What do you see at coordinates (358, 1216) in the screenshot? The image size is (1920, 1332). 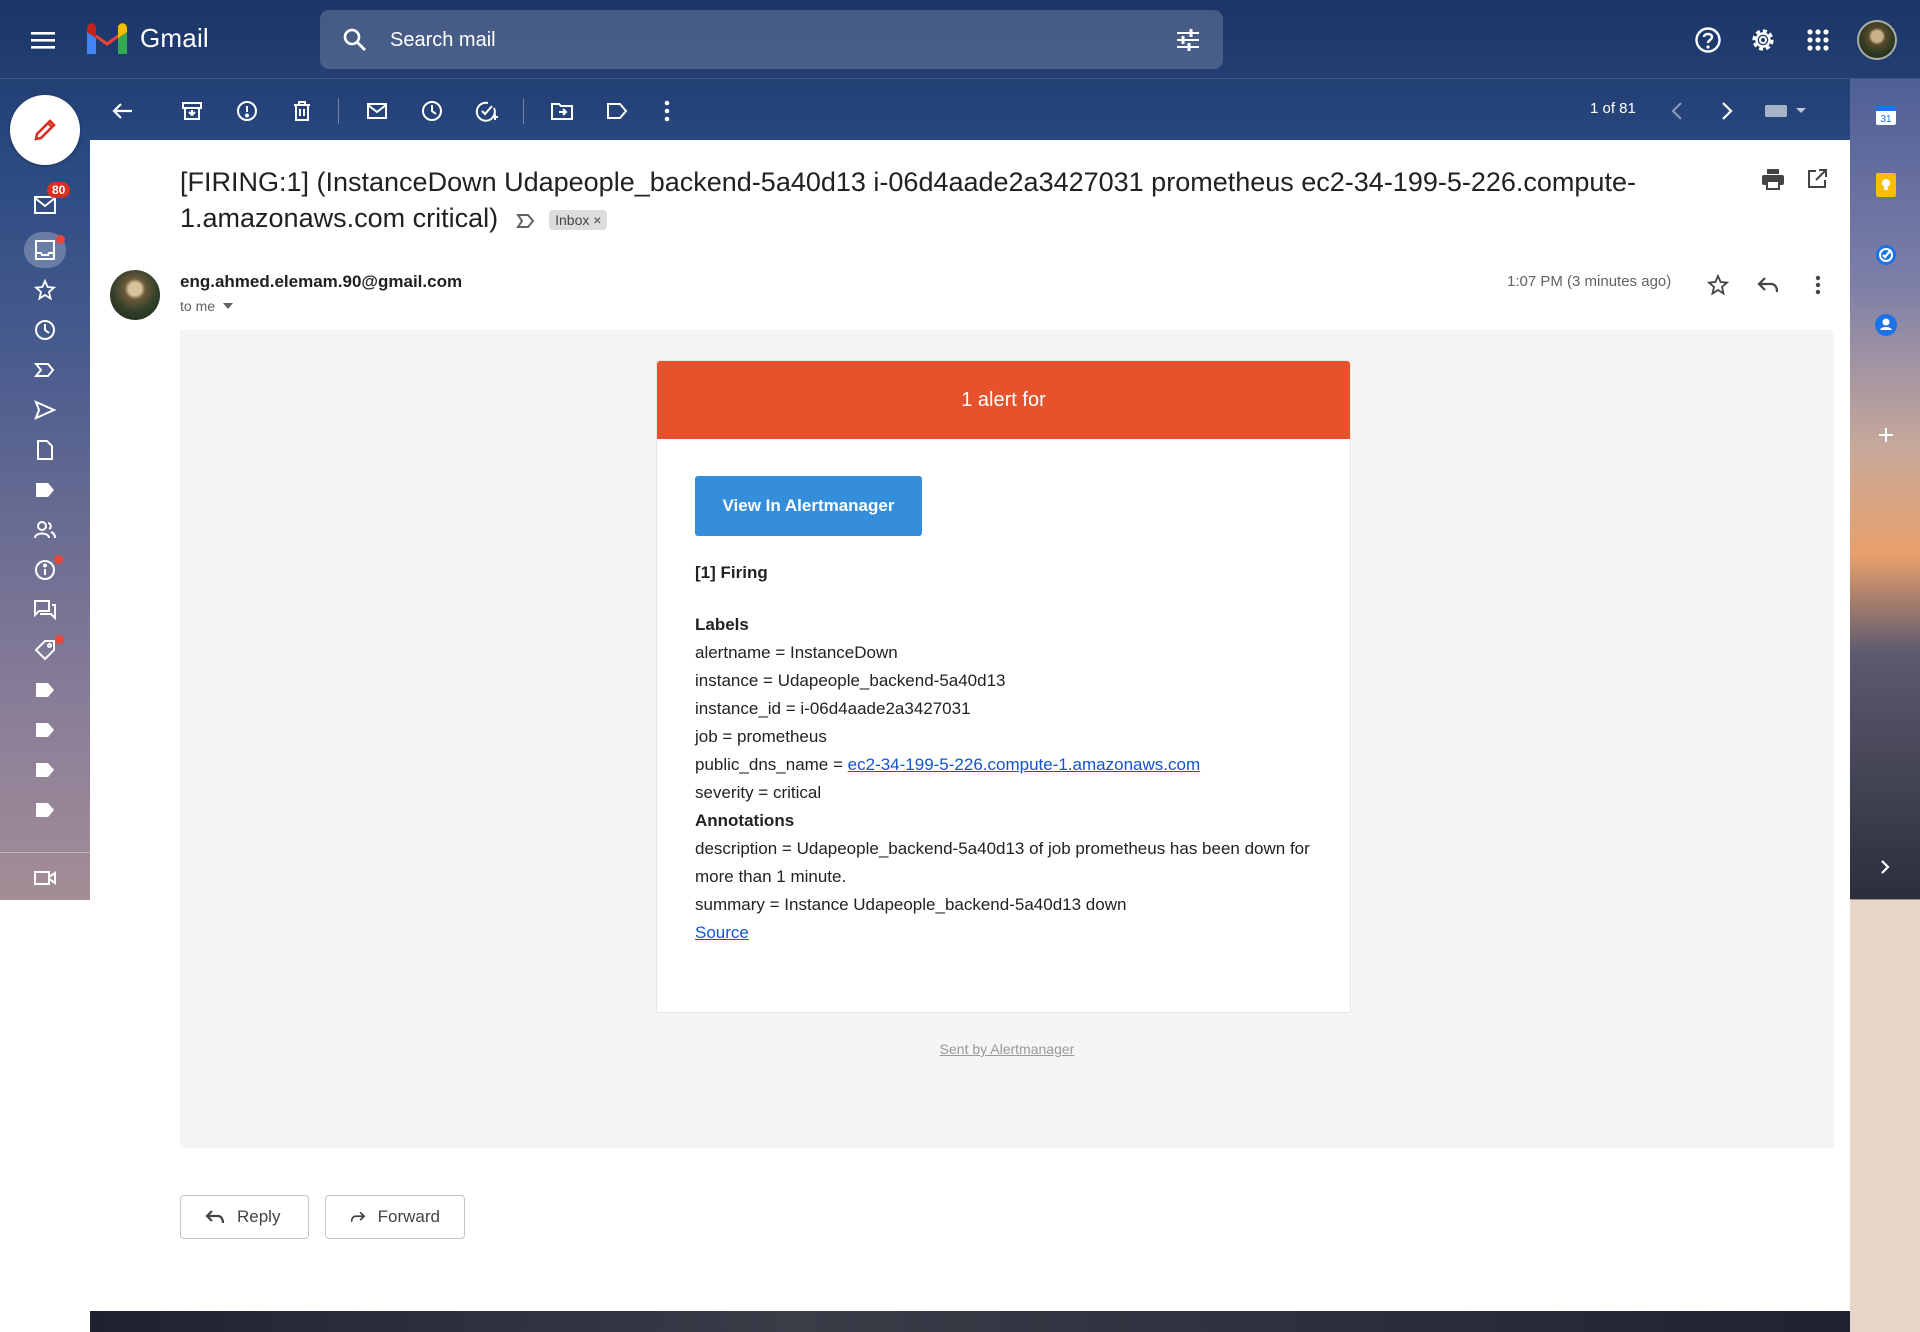 I see `forward-arrow-icon` at bounding box center [358, 1216].